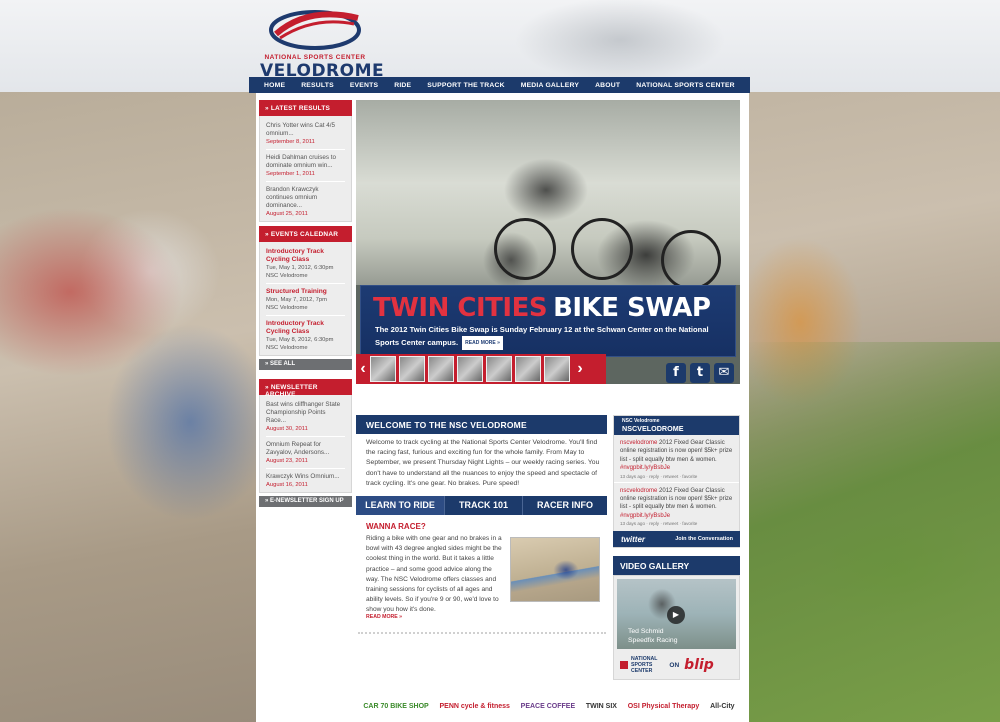 The width and height of the screenshot is (1000, 722). I want to click on nav-about: ABOUT, so click(607, 85).